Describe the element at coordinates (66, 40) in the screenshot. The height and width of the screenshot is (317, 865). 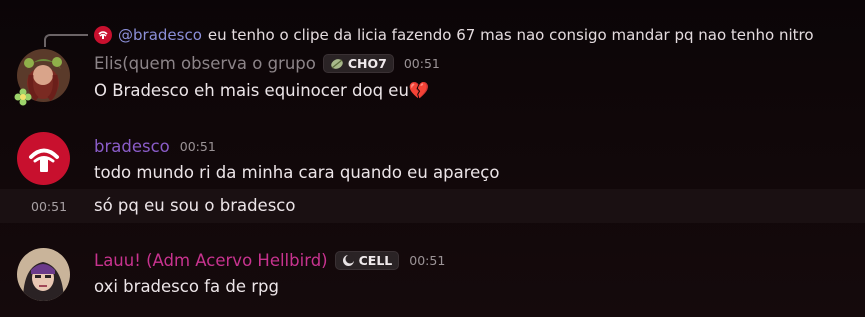
I see `reply-connector` at that location.